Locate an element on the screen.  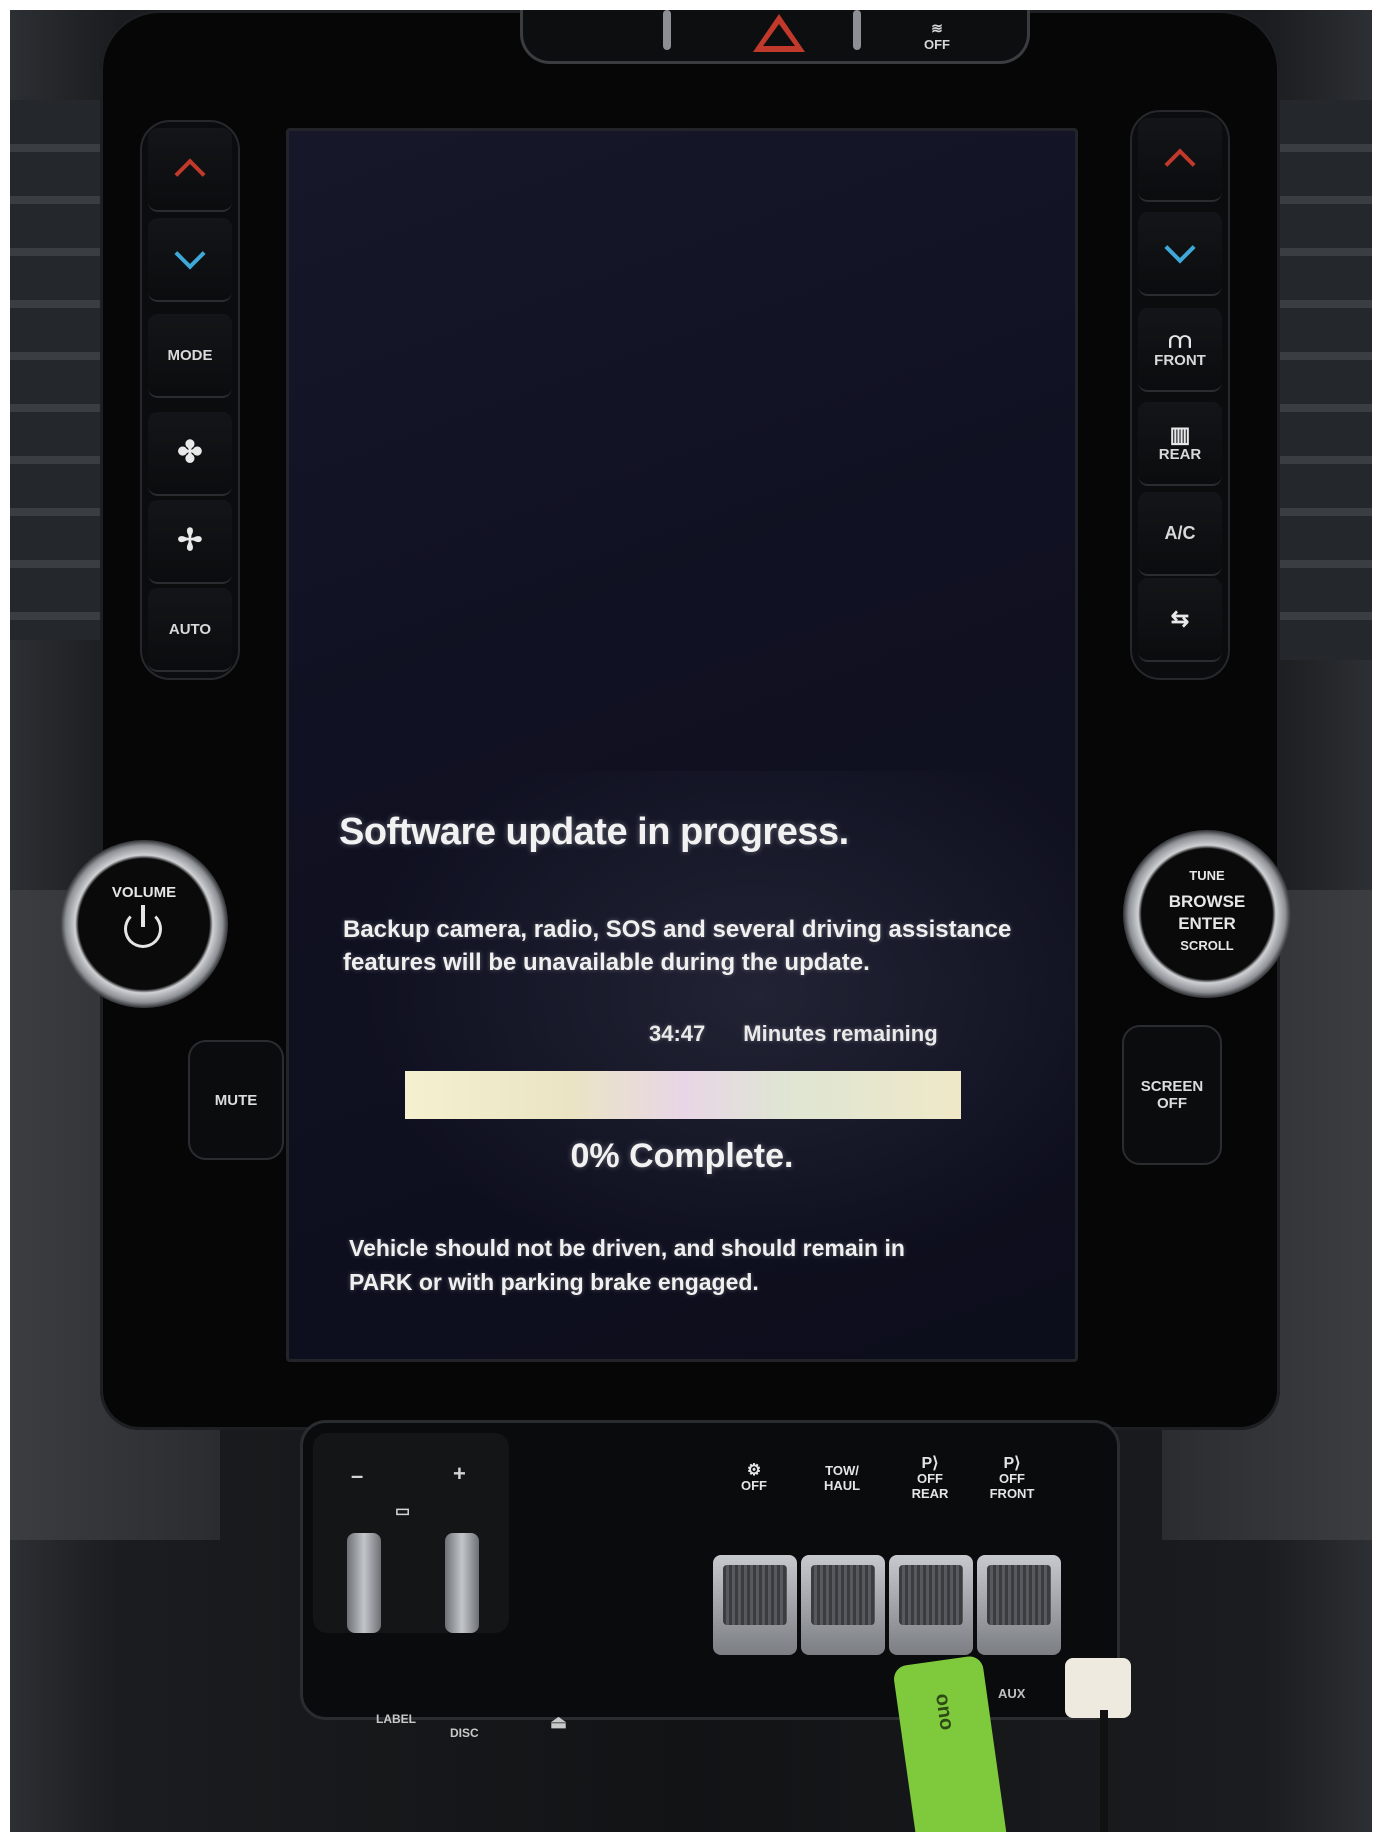
browse-label: BROWSE is located at coordinates (1207, 901).